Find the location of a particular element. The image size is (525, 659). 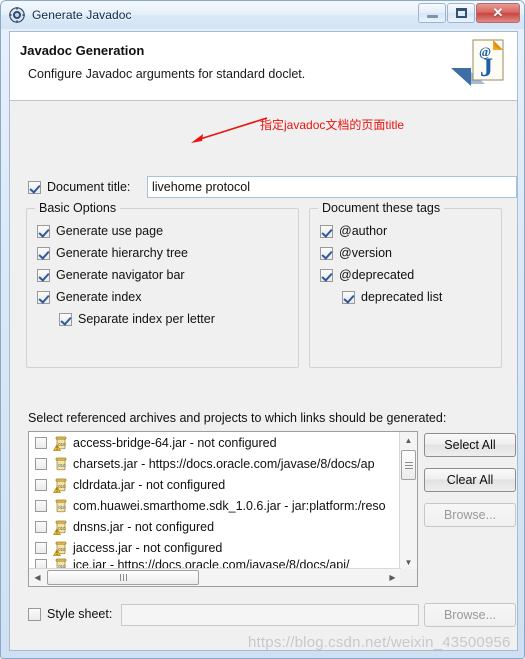

option-separate-index-per-letter: Separate index per letter is located at coordinates (137, 319).